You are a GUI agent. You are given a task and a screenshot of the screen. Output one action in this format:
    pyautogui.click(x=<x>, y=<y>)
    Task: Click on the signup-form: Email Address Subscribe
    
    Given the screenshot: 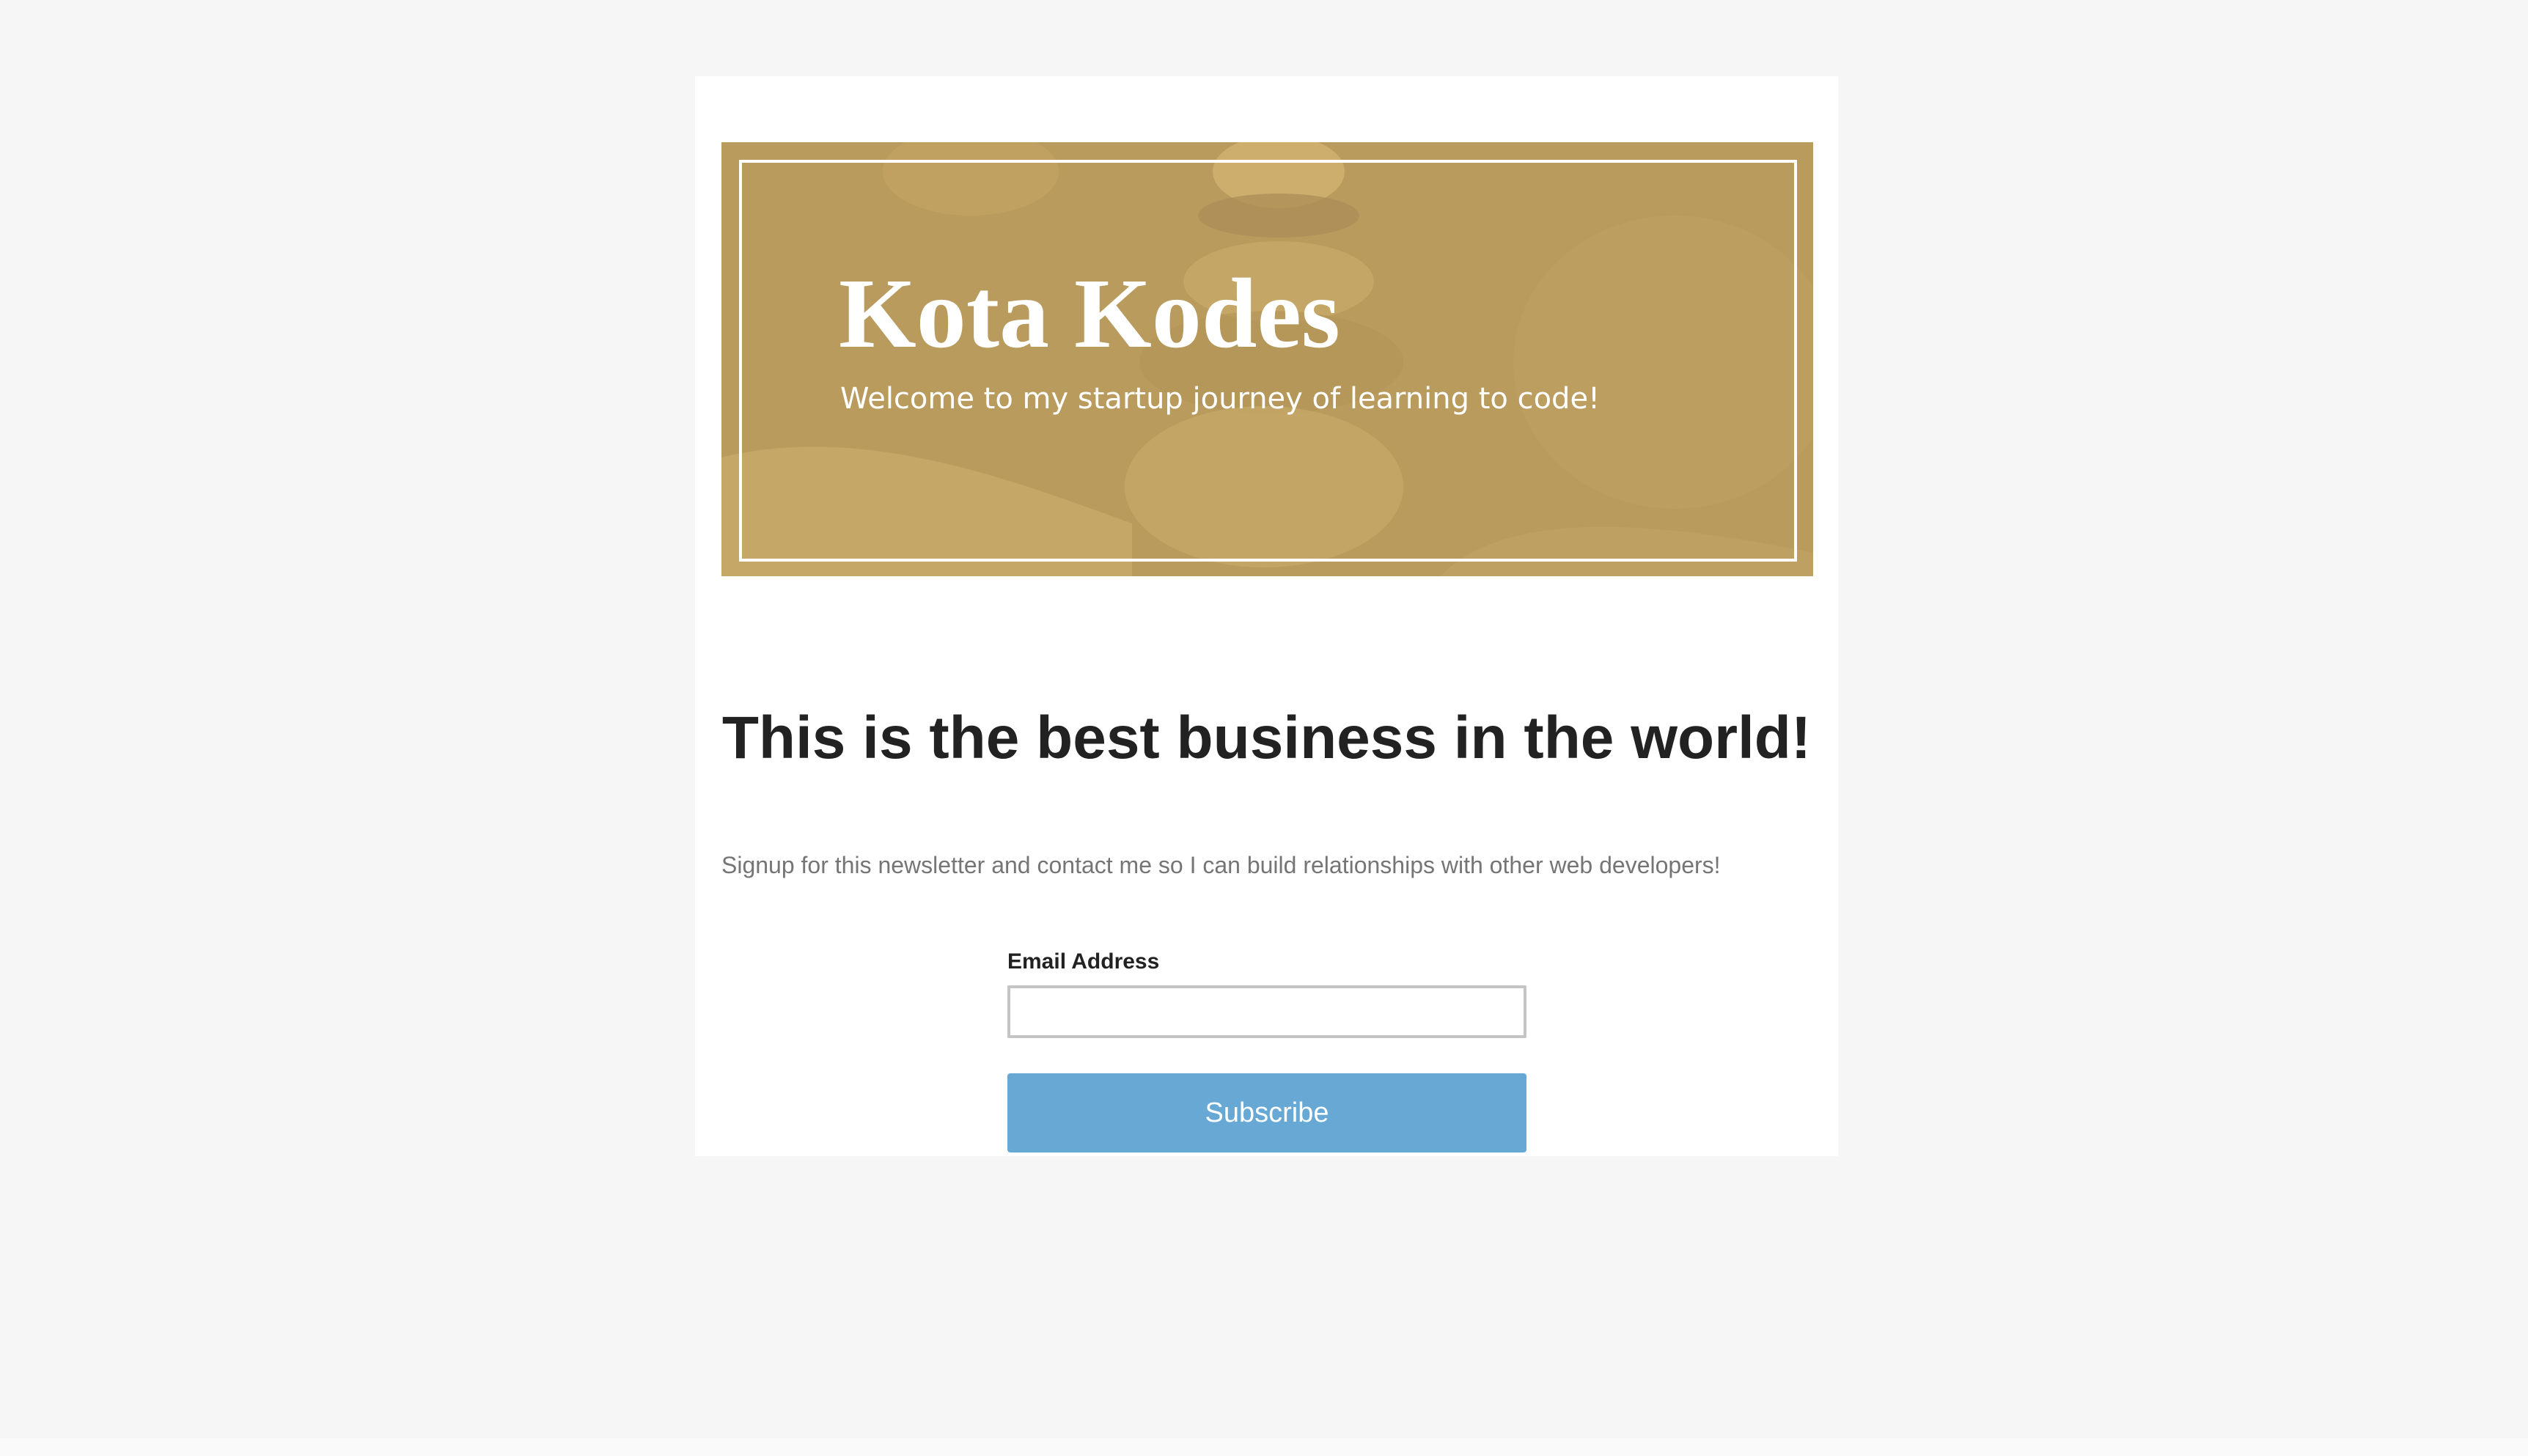 What is the action you would take?
    pyautogui.click(x=1266, y=1050)
    